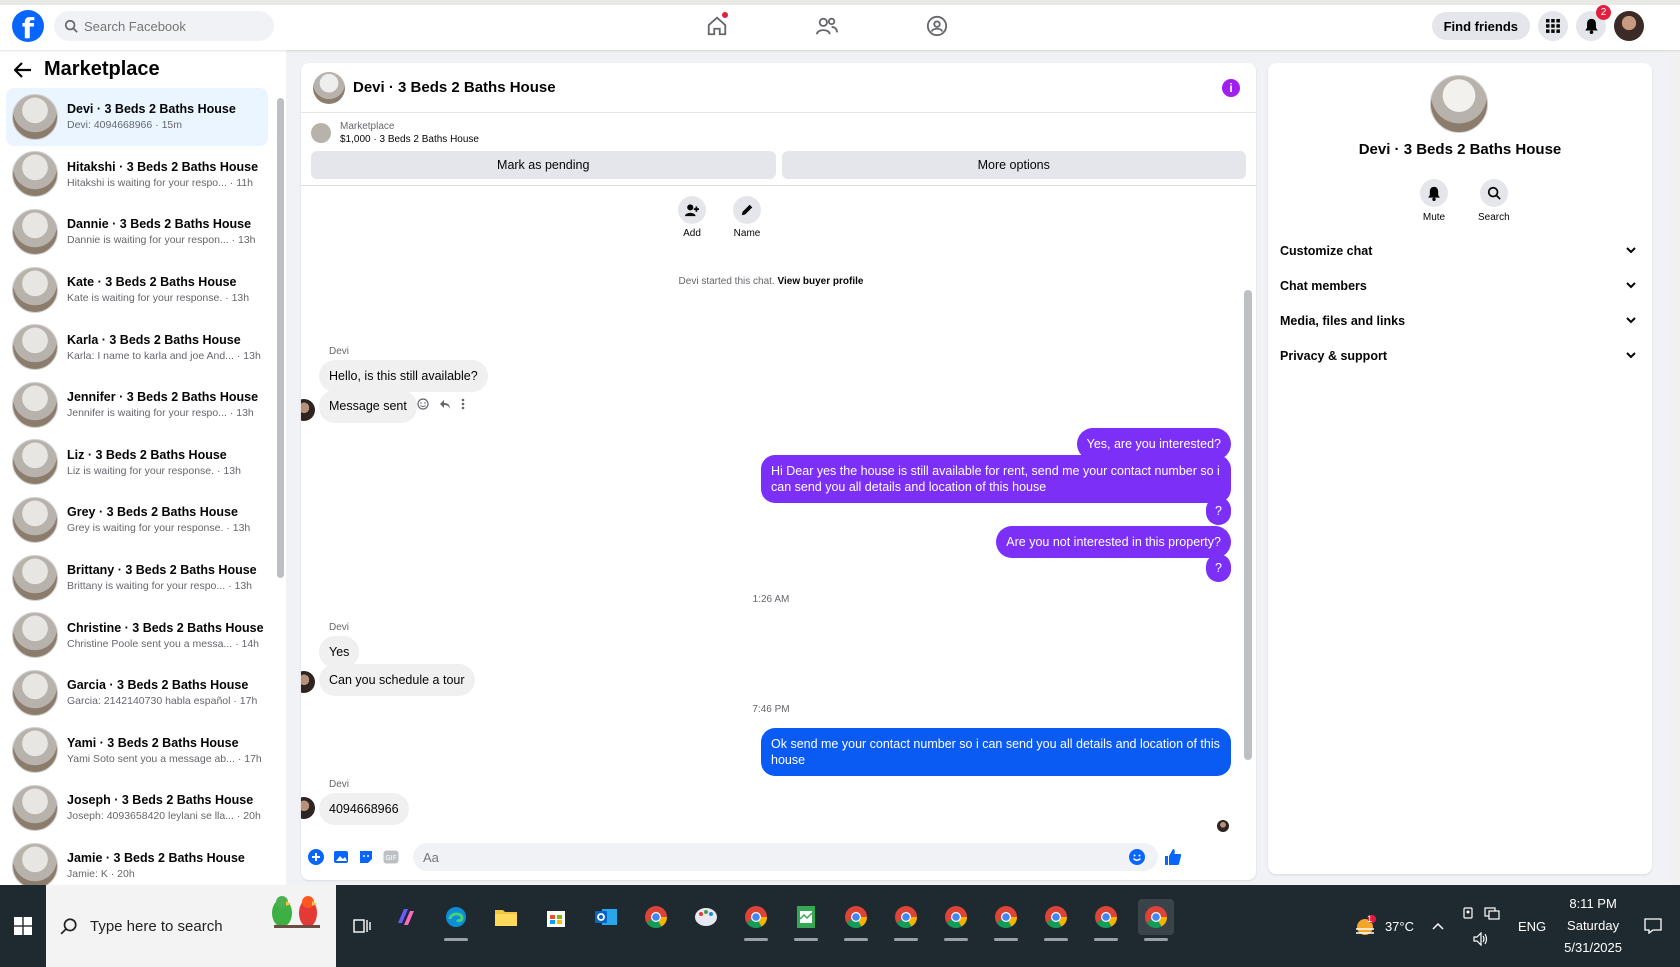  What do you see at coordinates (1248, 525) in the screenshot?
I see `chat-scroll-thumb` at bounding box center [1248, 525].